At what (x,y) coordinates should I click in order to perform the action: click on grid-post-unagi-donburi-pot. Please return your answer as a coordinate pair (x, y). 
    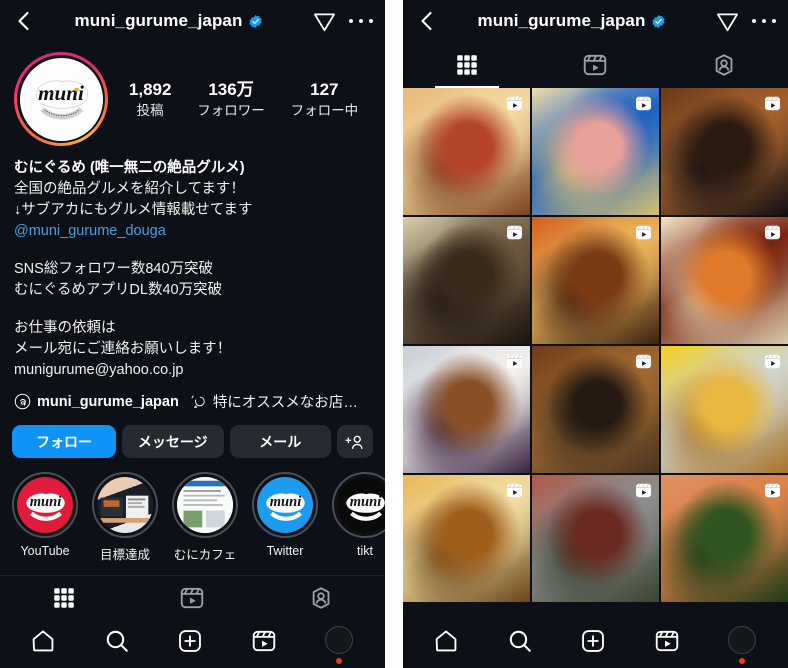
    Looking at the image, I should click on (595, 409).